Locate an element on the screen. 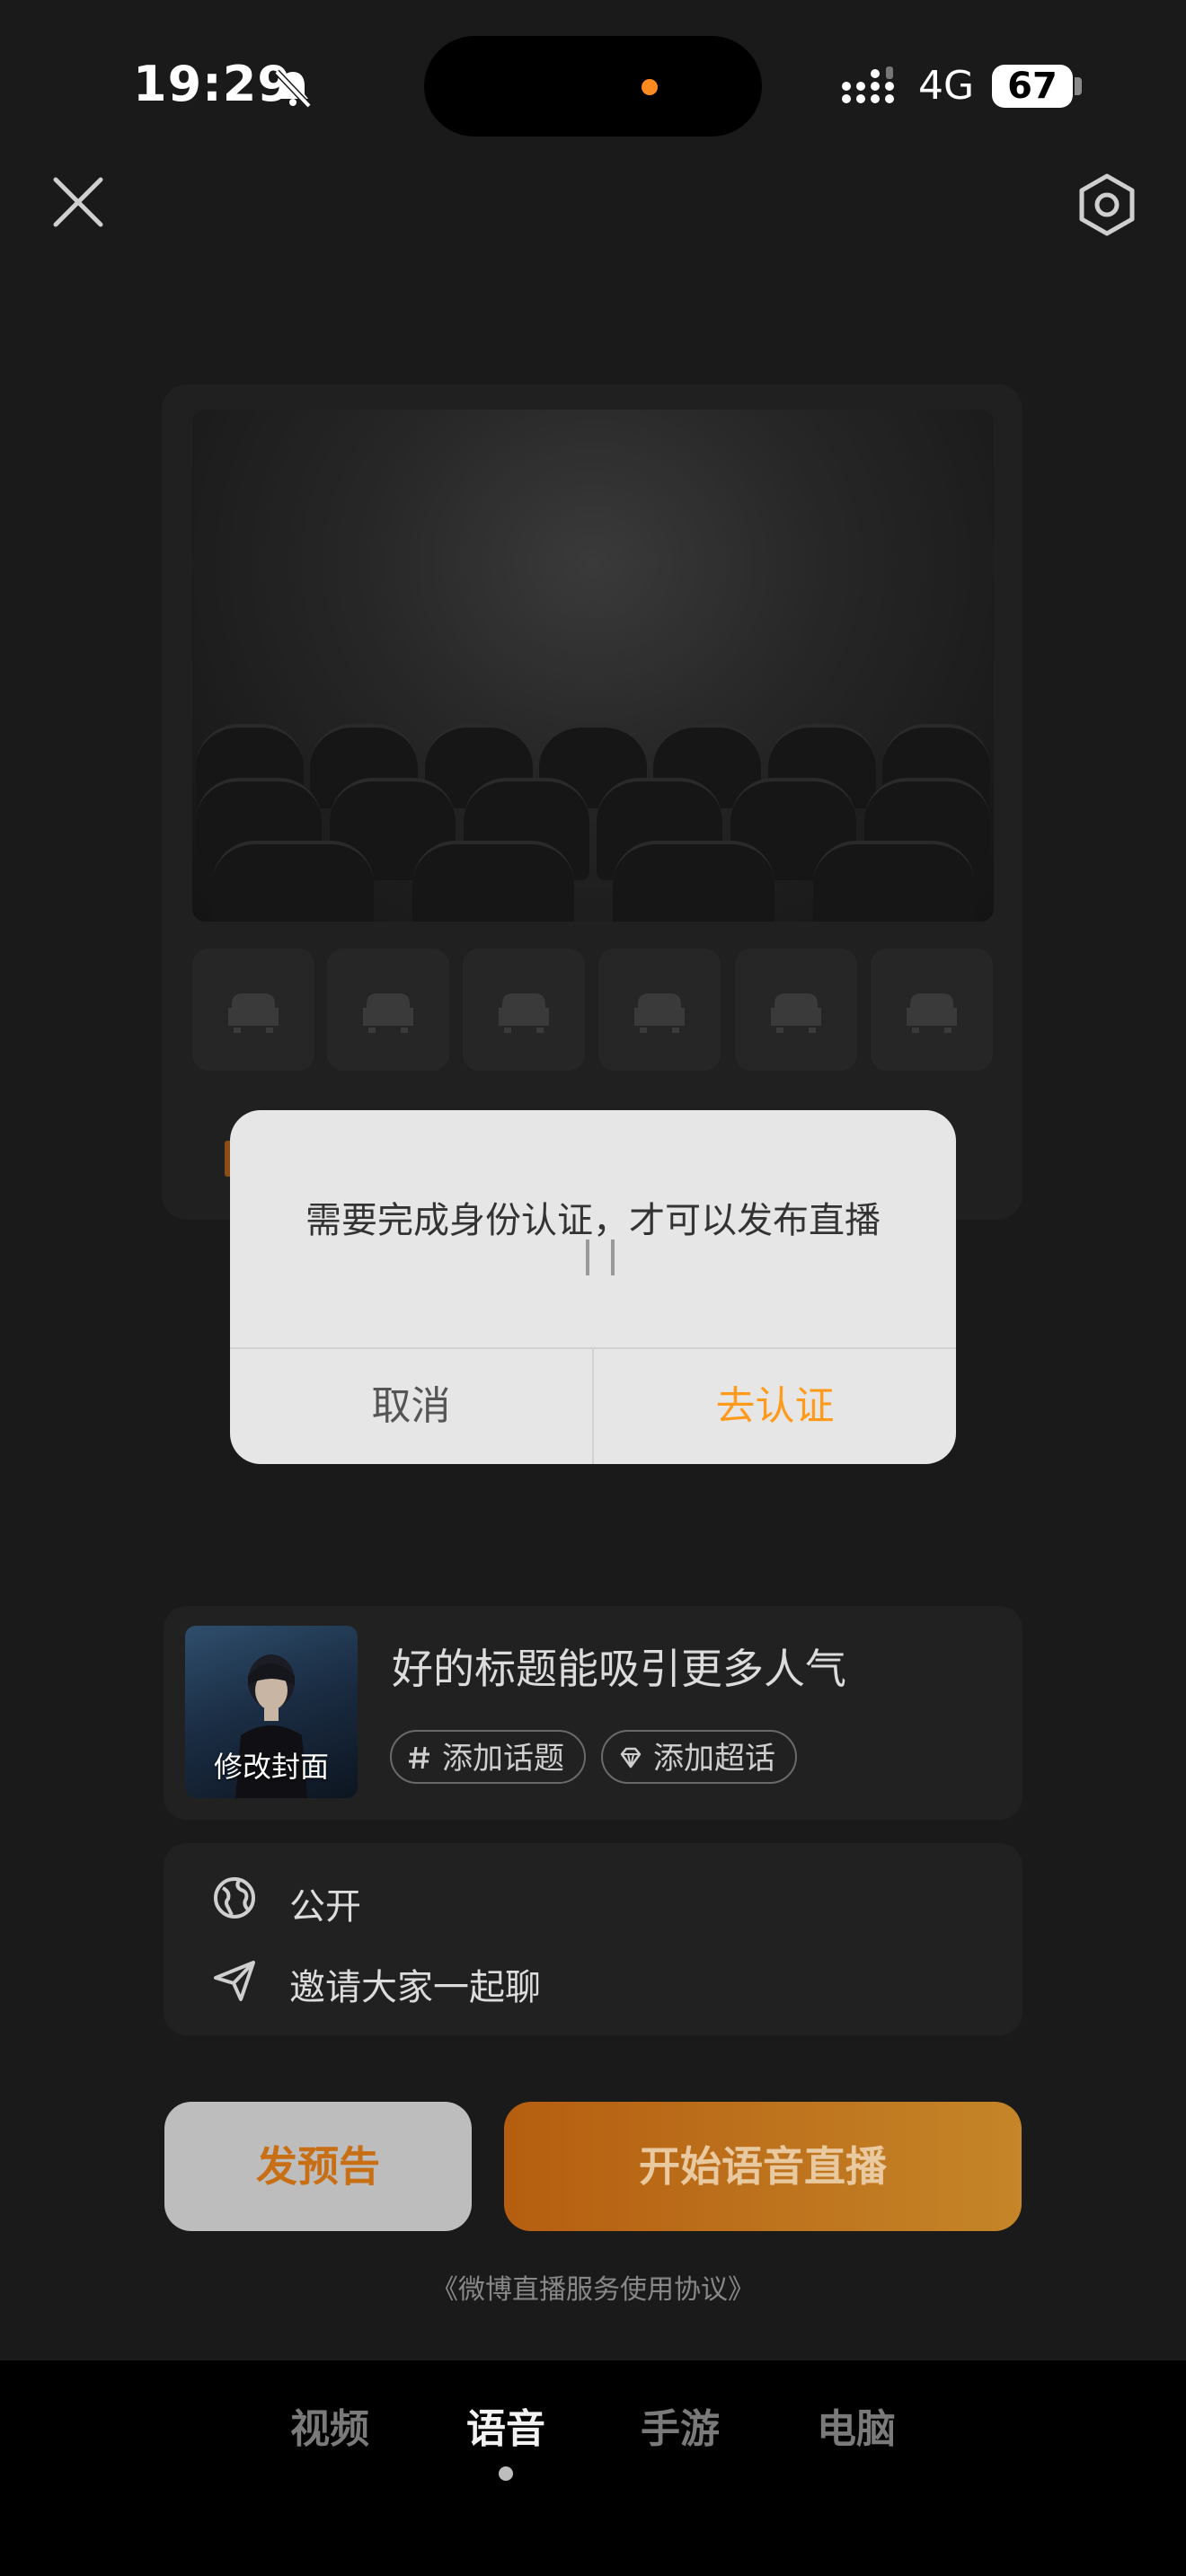  globe-icon is located at coordinates (234, 1898).